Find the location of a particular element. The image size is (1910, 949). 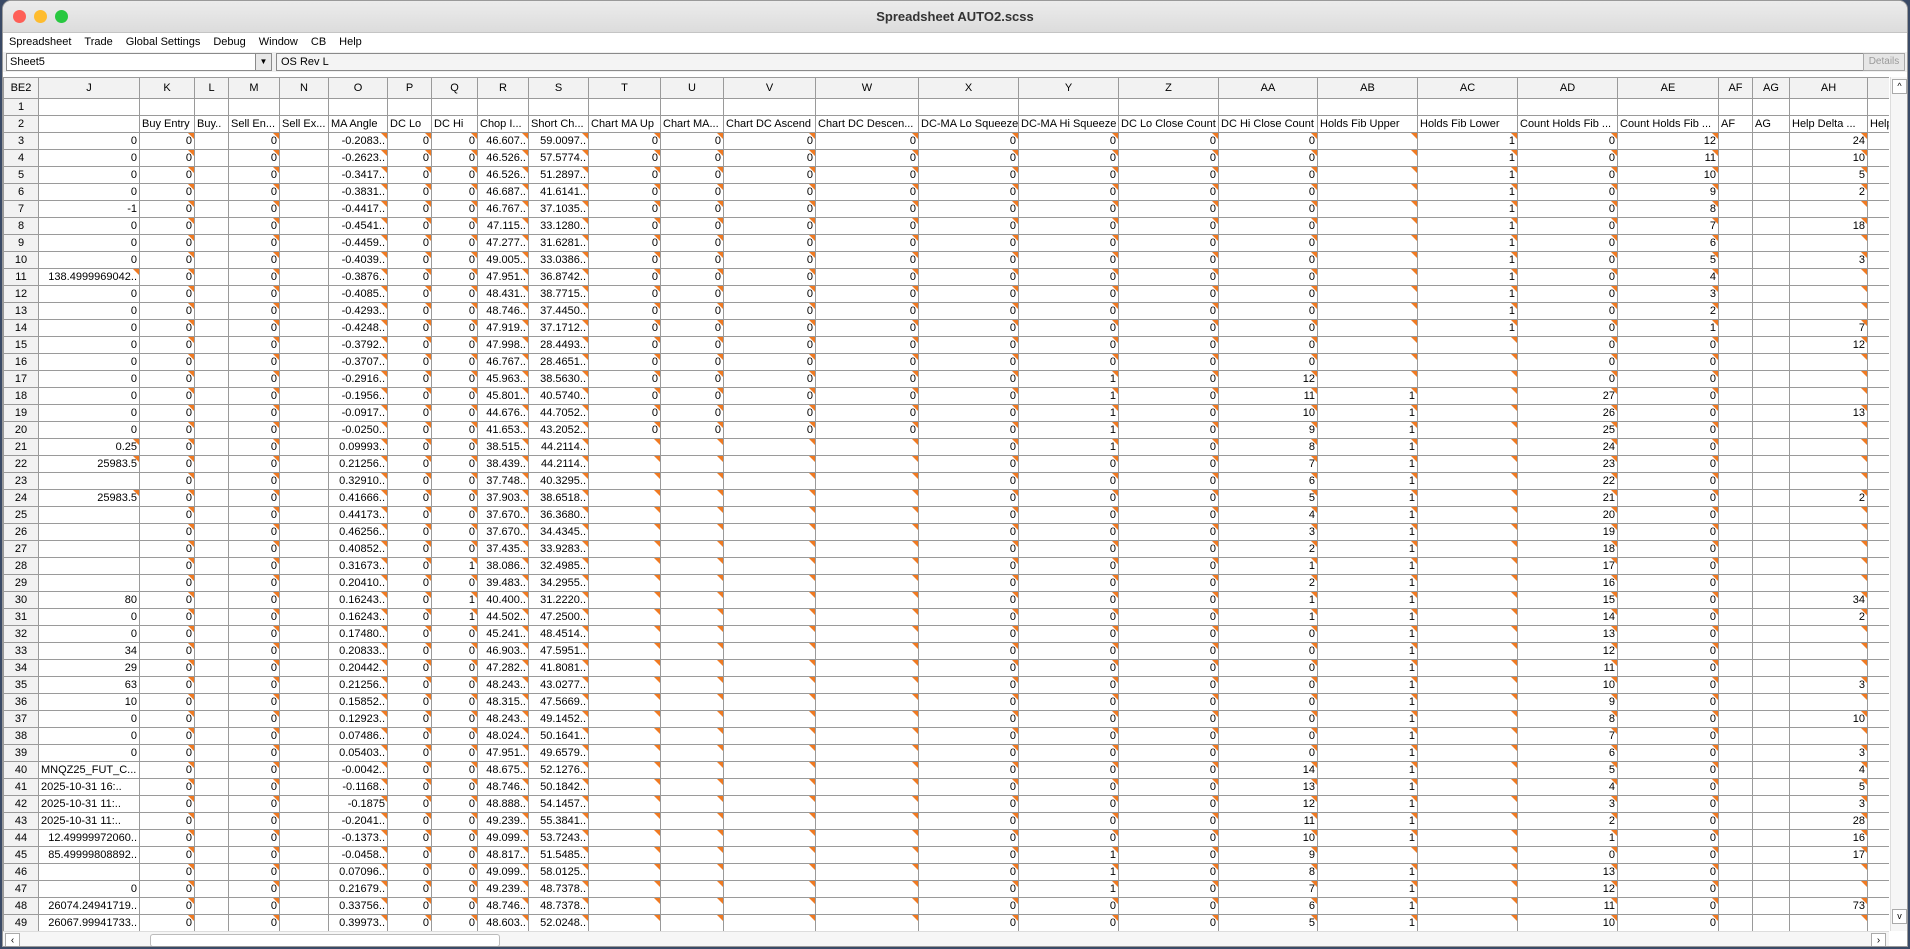

row-header: 38 is located at coordinates (21, 736).